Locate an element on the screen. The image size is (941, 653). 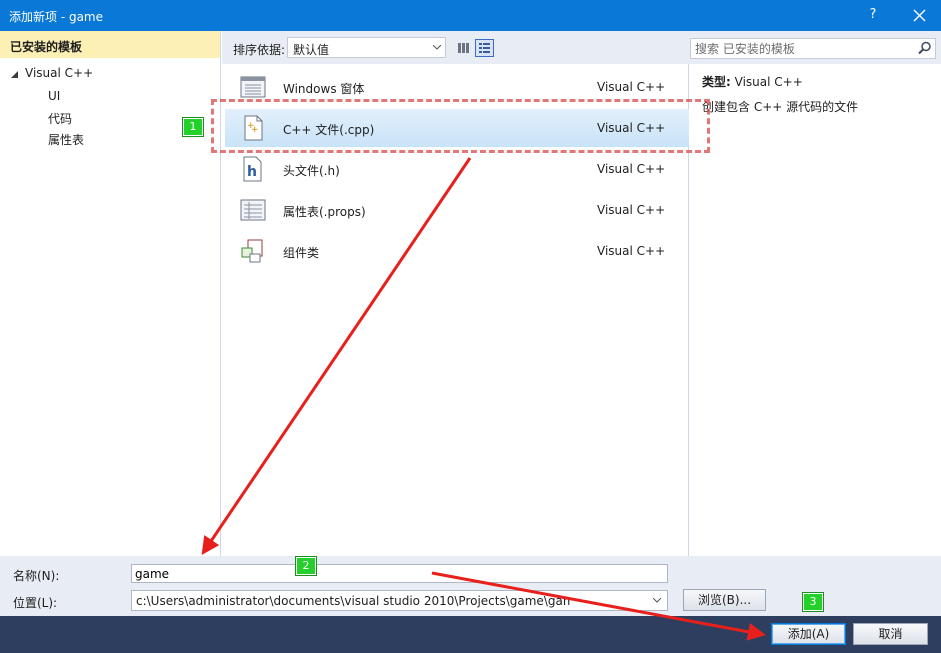
template-name: 组件类 is located at coordinates (301, 253).